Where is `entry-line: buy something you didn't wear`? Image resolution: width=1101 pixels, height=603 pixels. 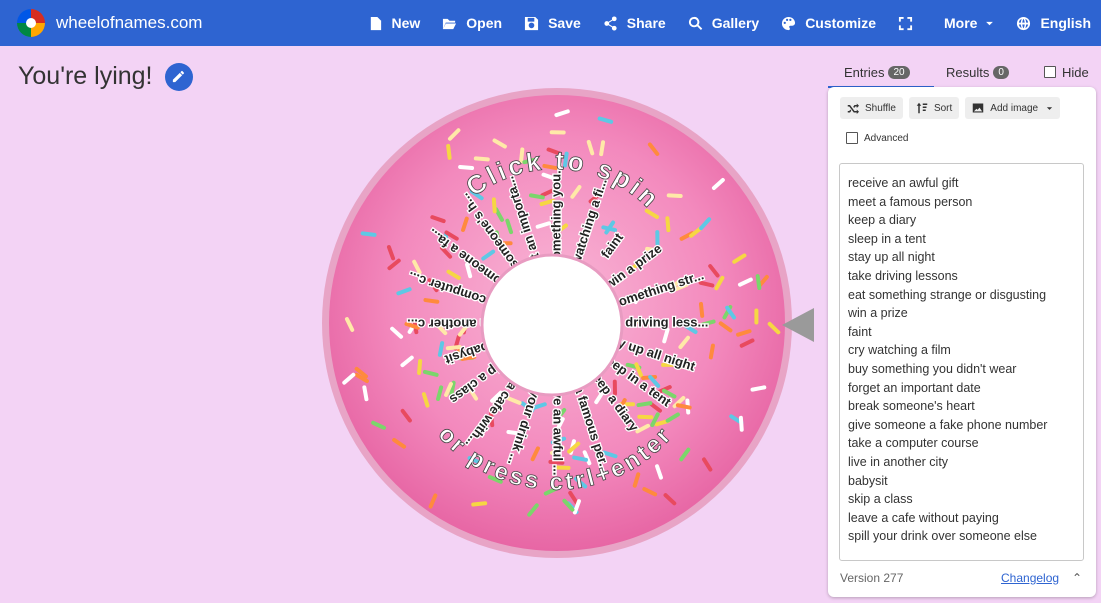 entry-line: buy something you didn't wear is located at coordinates (932, 368).